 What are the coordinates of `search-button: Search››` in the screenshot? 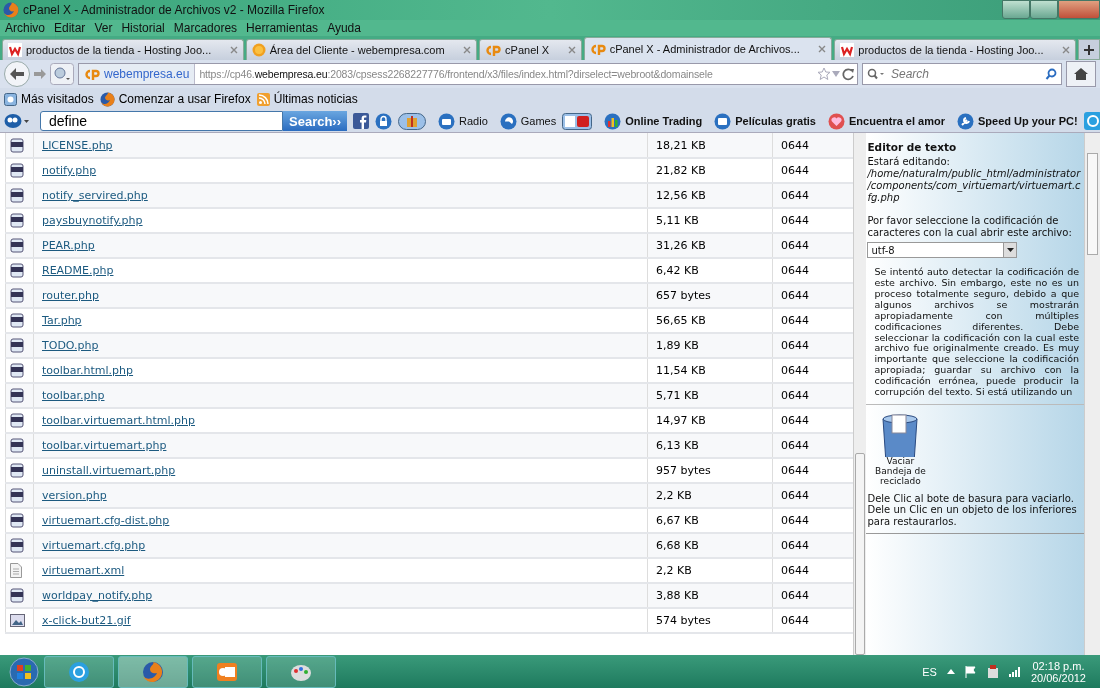 It's located at (315, 121).